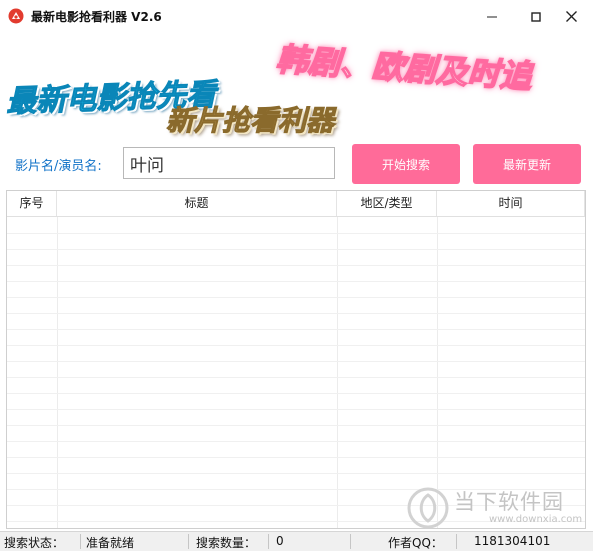  I want to click on minimize-button, so click(492, 16).